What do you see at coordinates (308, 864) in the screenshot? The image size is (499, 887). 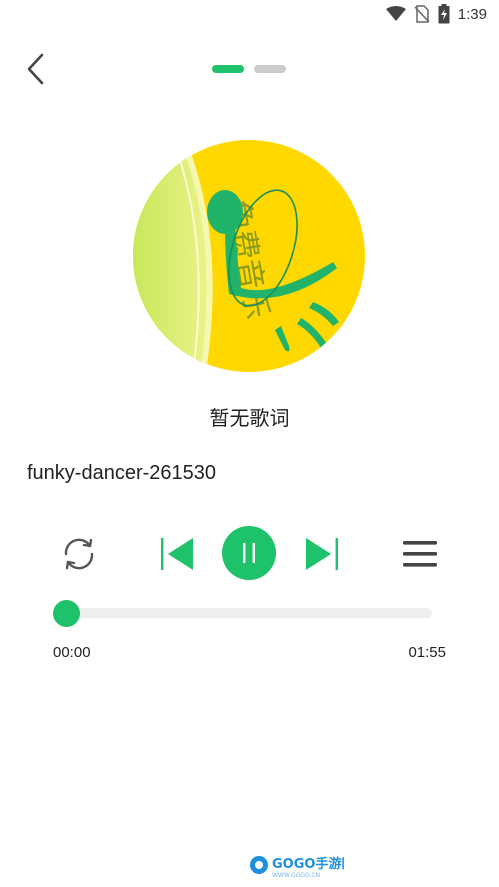 I see `watermark-brand: GOGO手游网` at bounding box center [308, 864].